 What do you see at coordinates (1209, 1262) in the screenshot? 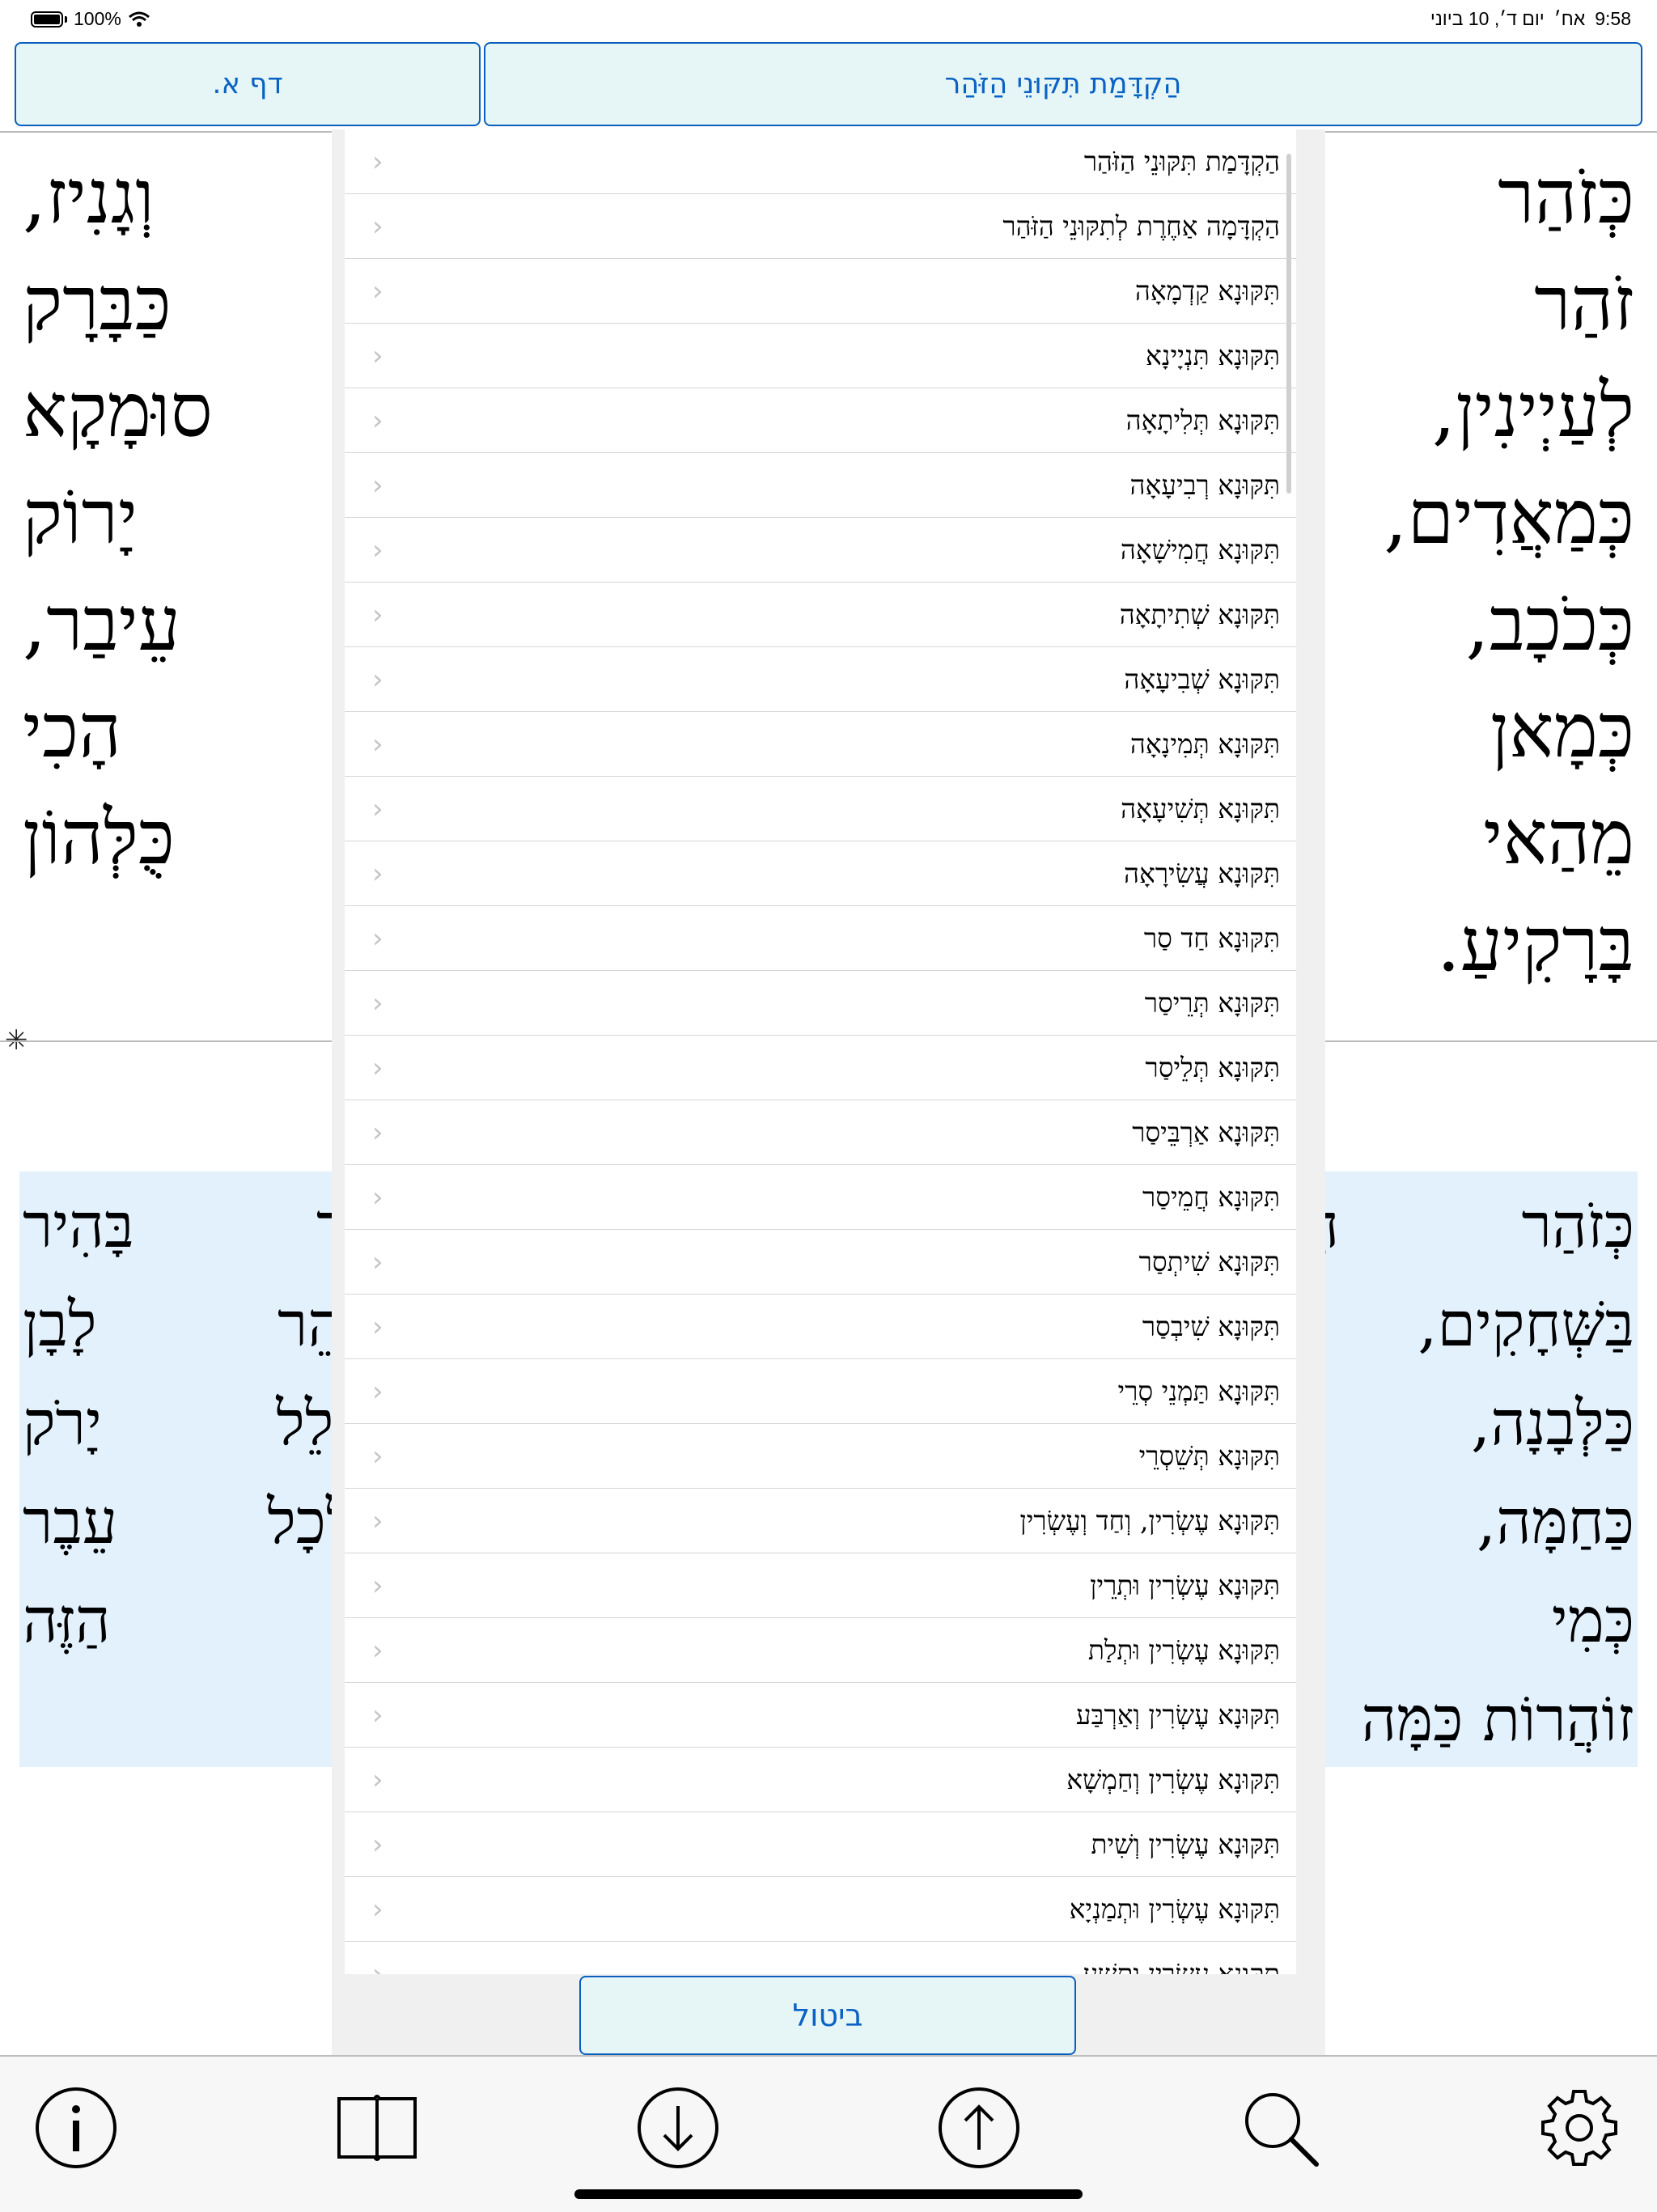
I see `section-item-label: תִּקּוּנָא שִׁיתְסַר` at bounding box center [1209, 1262].